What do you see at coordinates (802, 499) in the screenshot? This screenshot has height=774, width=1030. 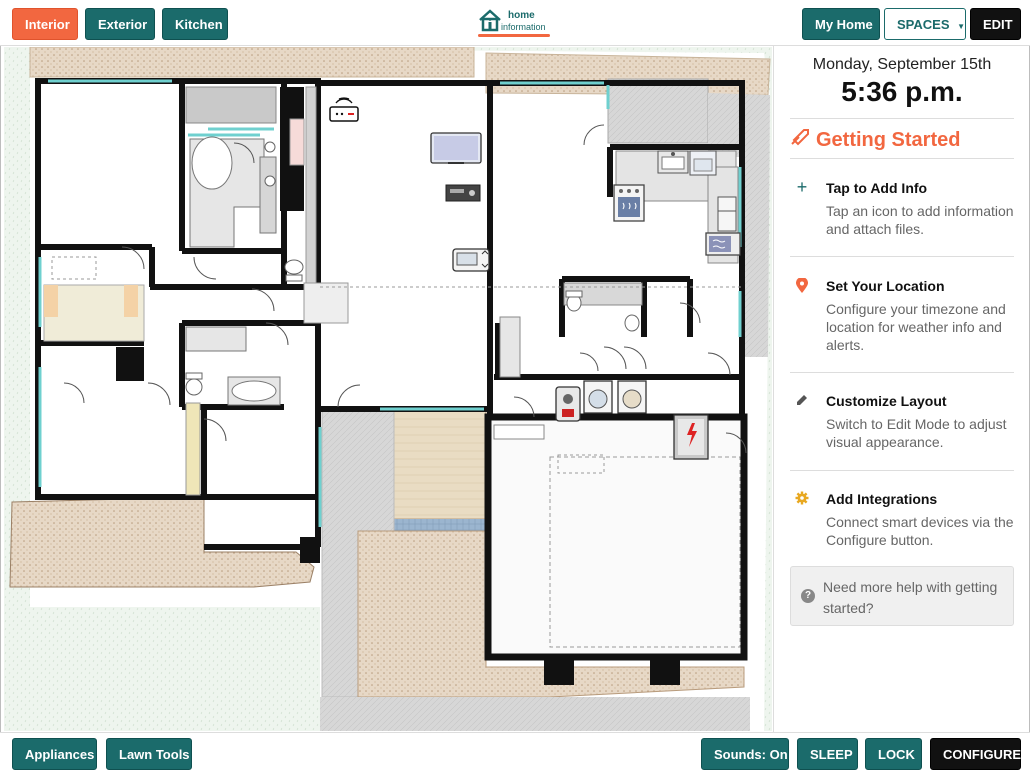 I see `gear-icon` at bounding box center [802, 499].